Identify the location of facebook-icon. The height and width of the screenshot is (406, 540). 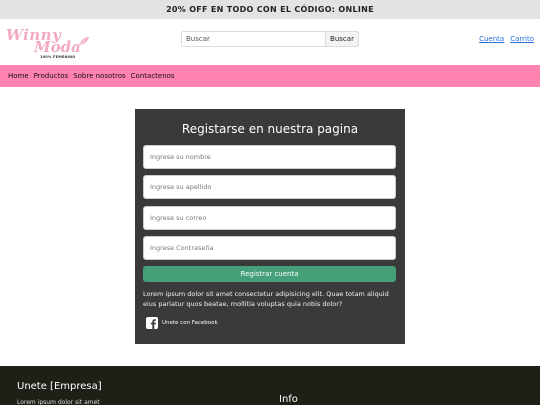
(152, 322).